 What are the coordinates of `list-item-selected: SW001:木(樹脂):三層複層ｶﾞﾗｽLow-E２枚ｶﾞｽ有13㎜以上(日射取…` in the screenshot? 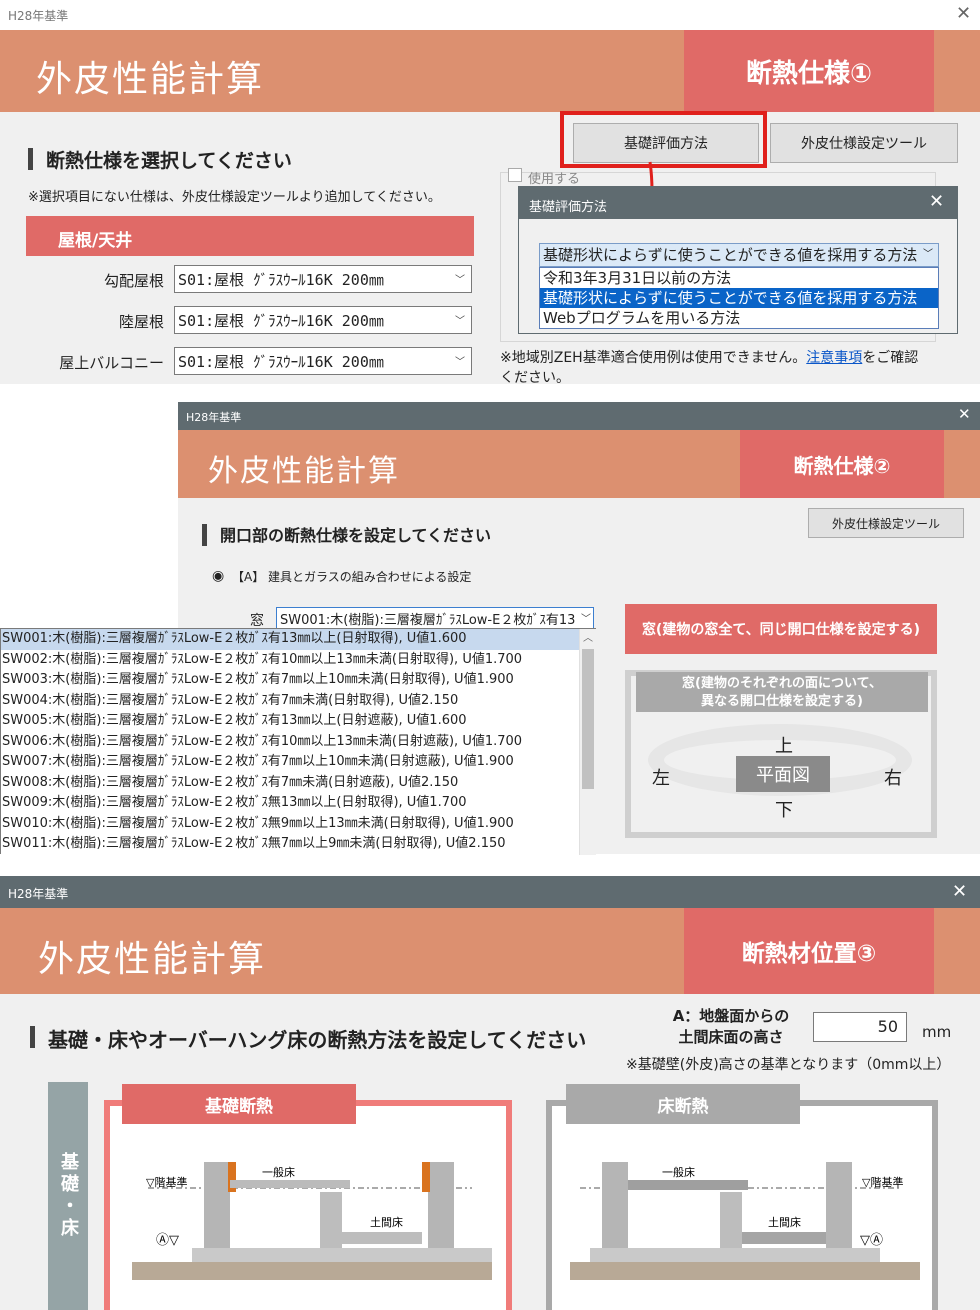 It's located at (290, 639).